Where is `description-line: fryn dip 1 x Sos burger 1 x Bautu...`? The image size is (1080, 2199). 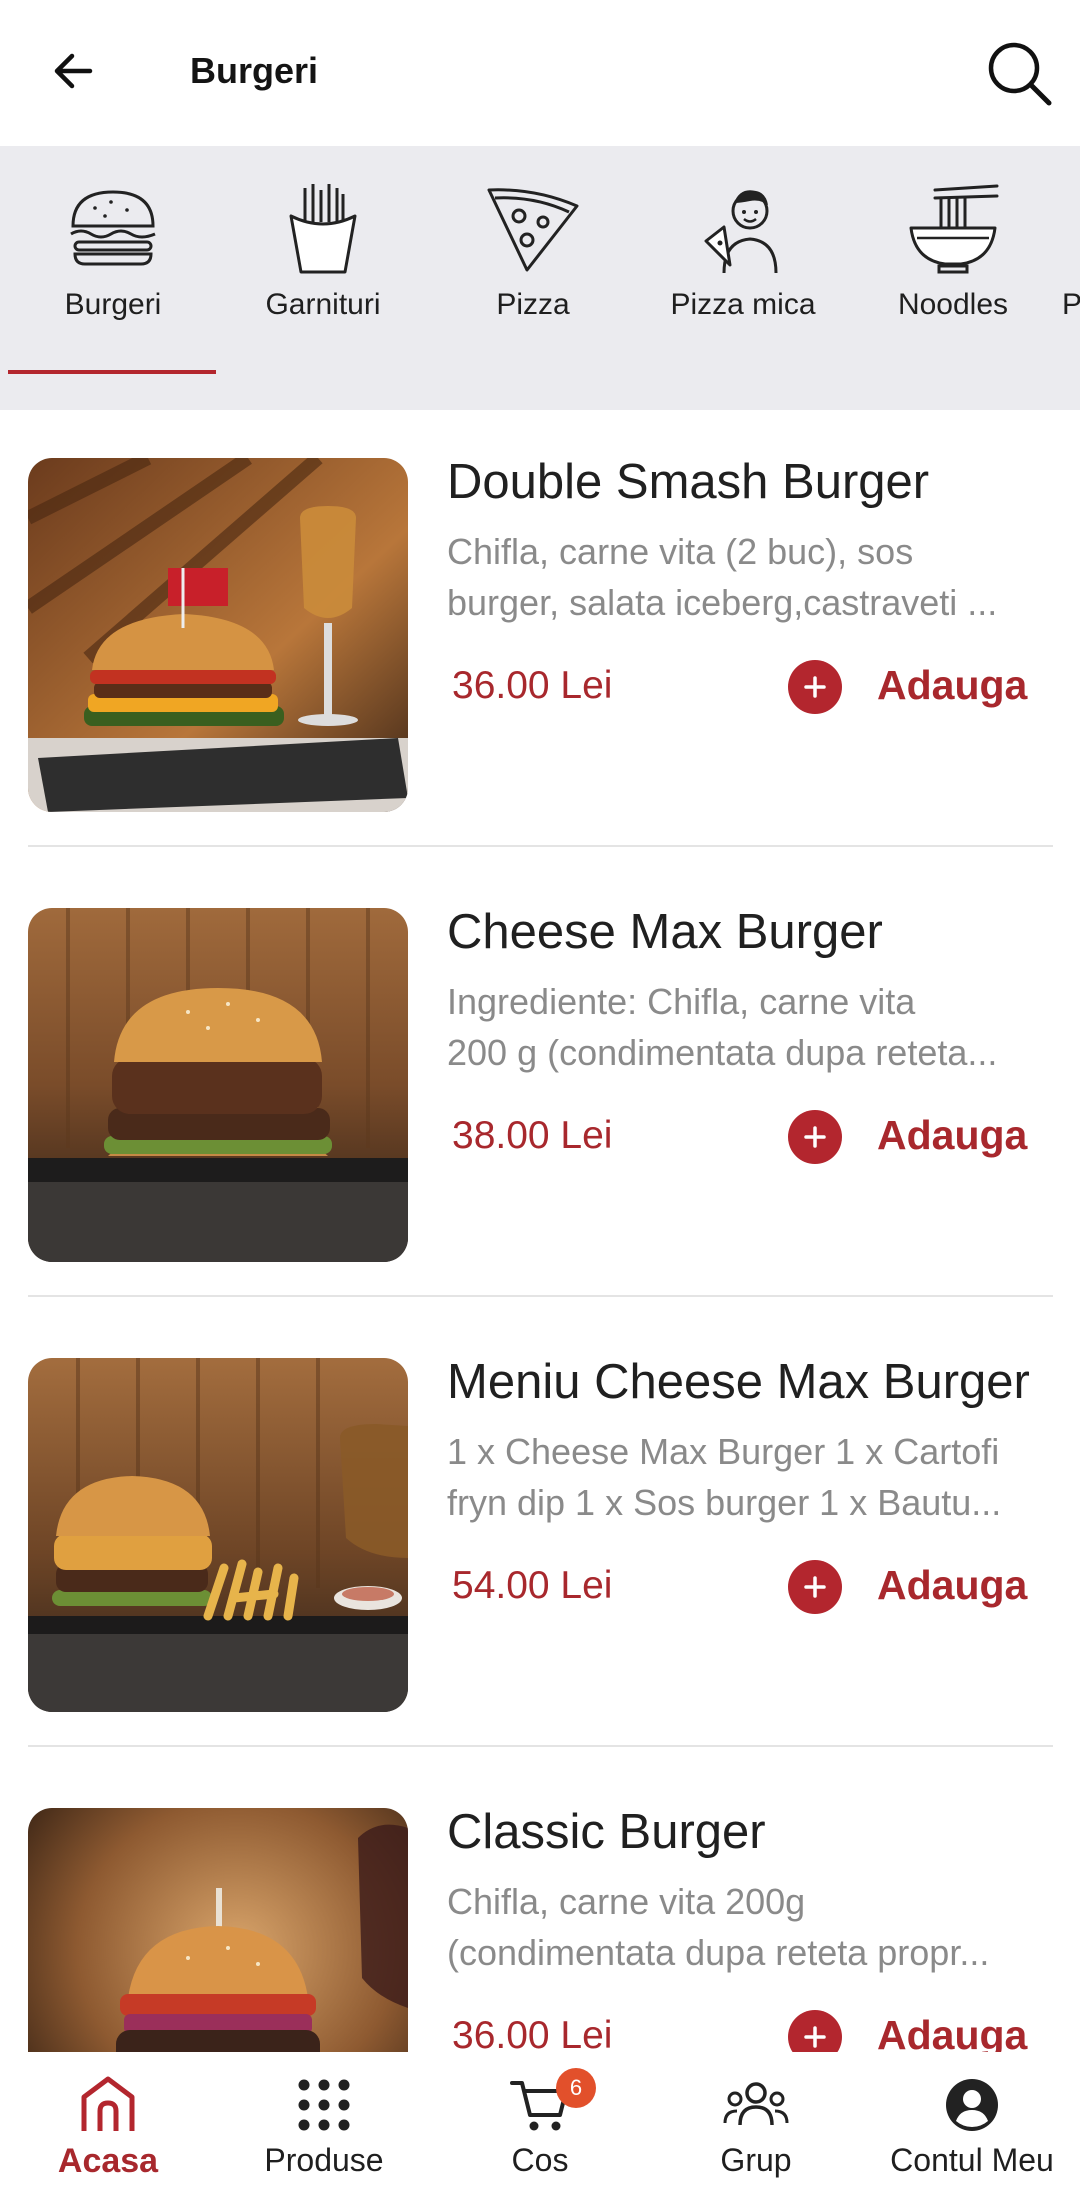
description-line: fryn dip 1 x Sos burger 1 x Bautu... is located at coordinates (724, 1502).